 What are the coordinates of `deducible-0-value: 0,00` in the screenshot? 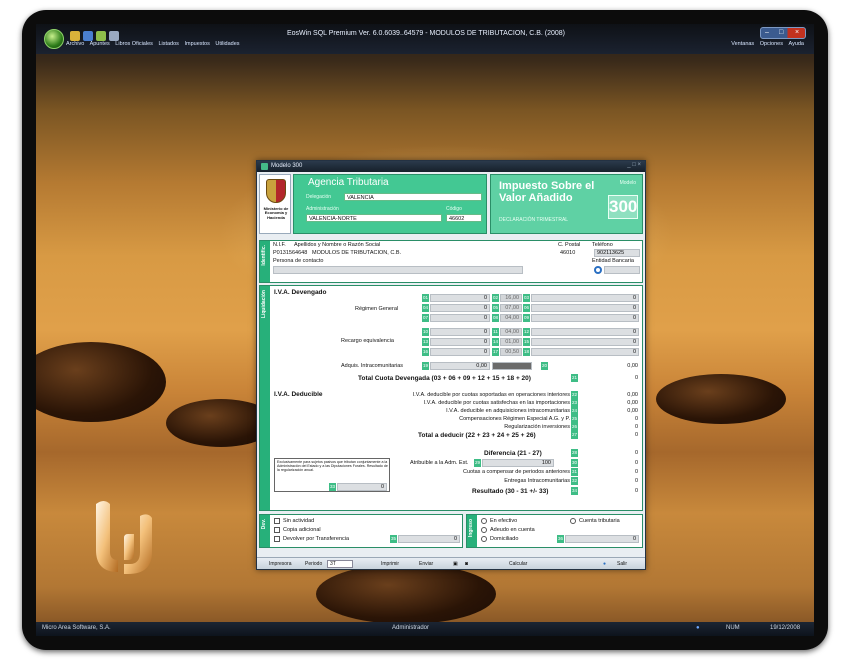 It's located at (614, 395).